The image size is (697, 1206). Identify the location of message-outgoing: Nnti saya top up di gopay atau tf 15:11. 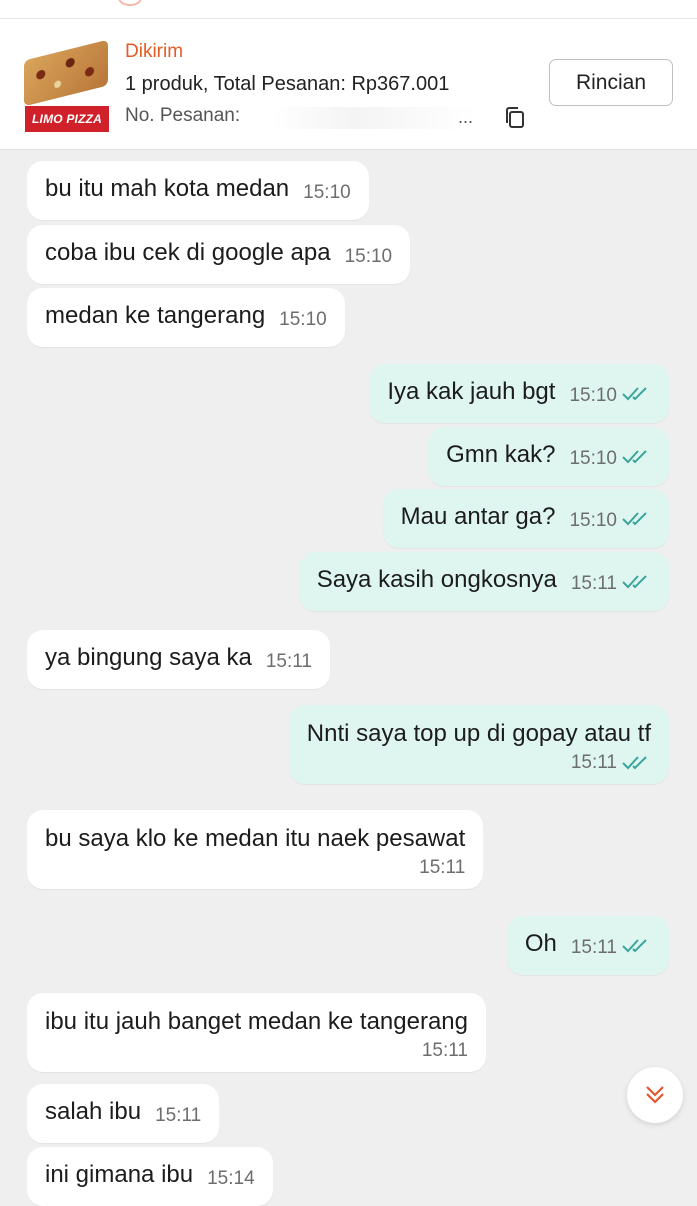
(478, 744).